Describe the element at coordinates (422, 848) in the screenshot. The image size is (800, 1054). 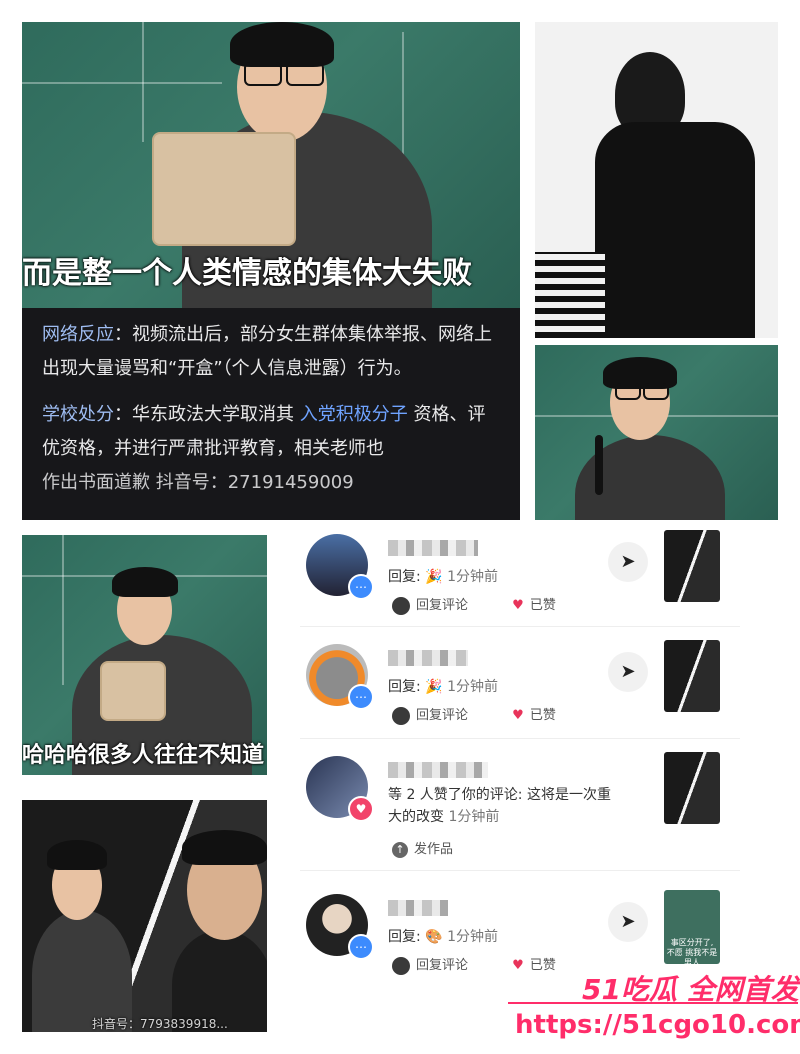
I see `post-work-action: ↑ 发作品` at that location.